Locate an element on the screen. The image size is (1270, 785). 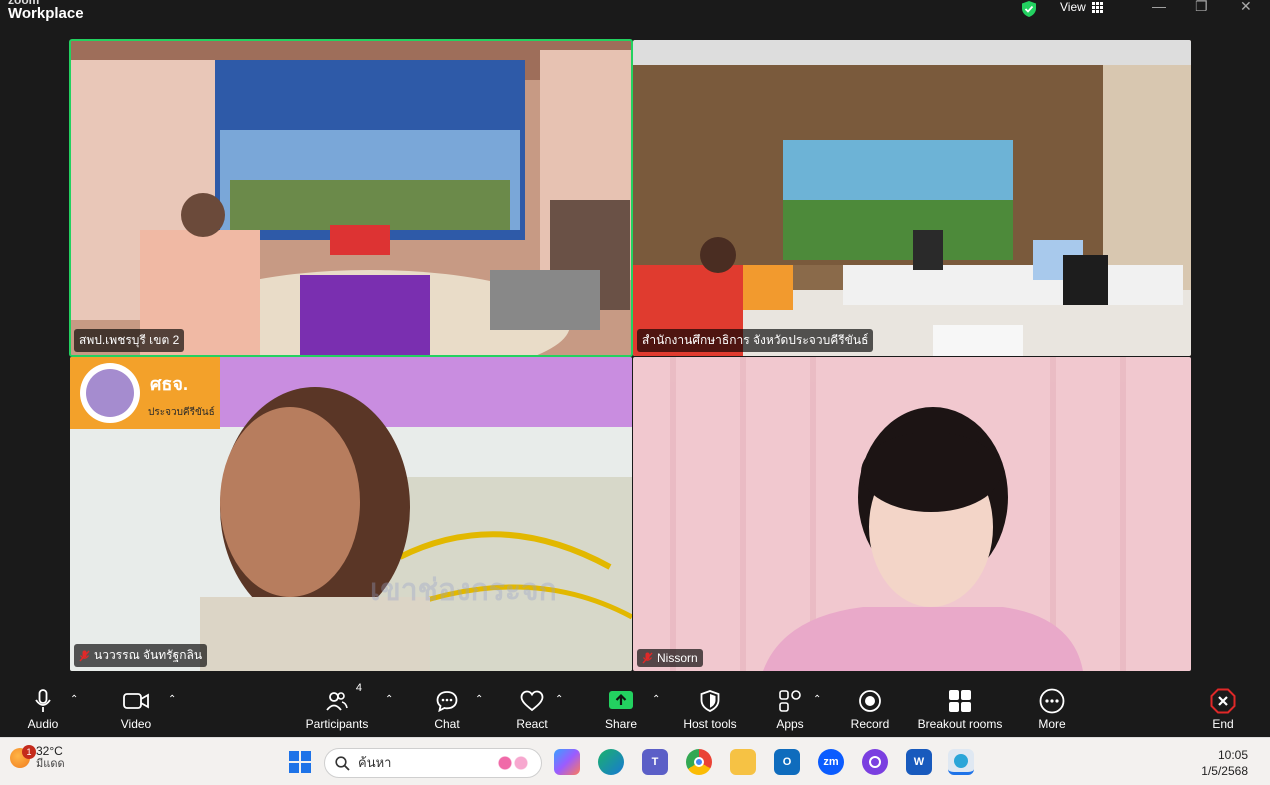
minimize-button: — is located at coordinates (1159, 7).